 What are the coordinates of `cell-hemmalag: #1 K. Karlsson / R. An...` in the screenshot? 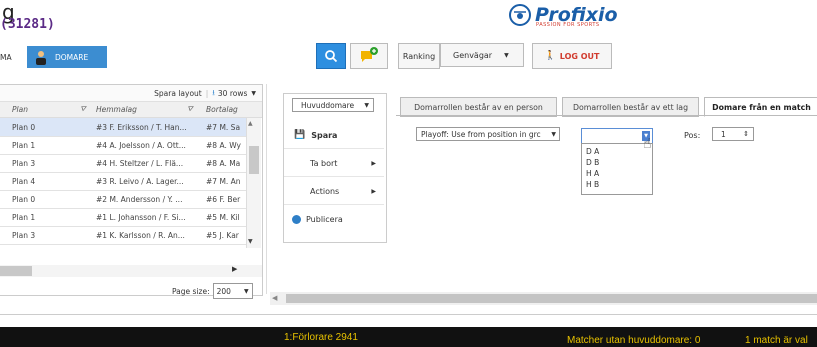 It's located at (140, 235).